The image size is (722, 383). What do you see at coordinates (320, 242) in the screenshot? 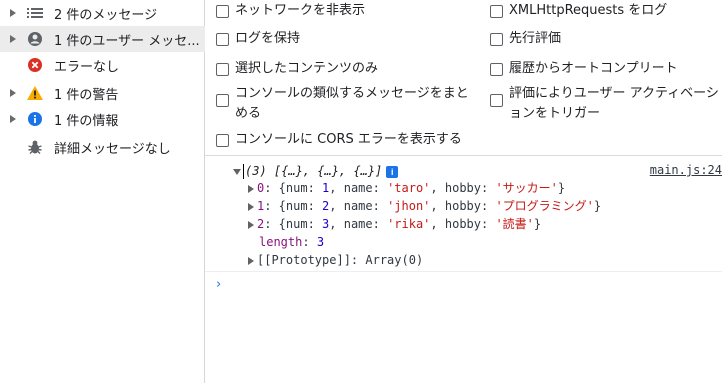
I see `length-value: 3` at bounding box center [320, 242].